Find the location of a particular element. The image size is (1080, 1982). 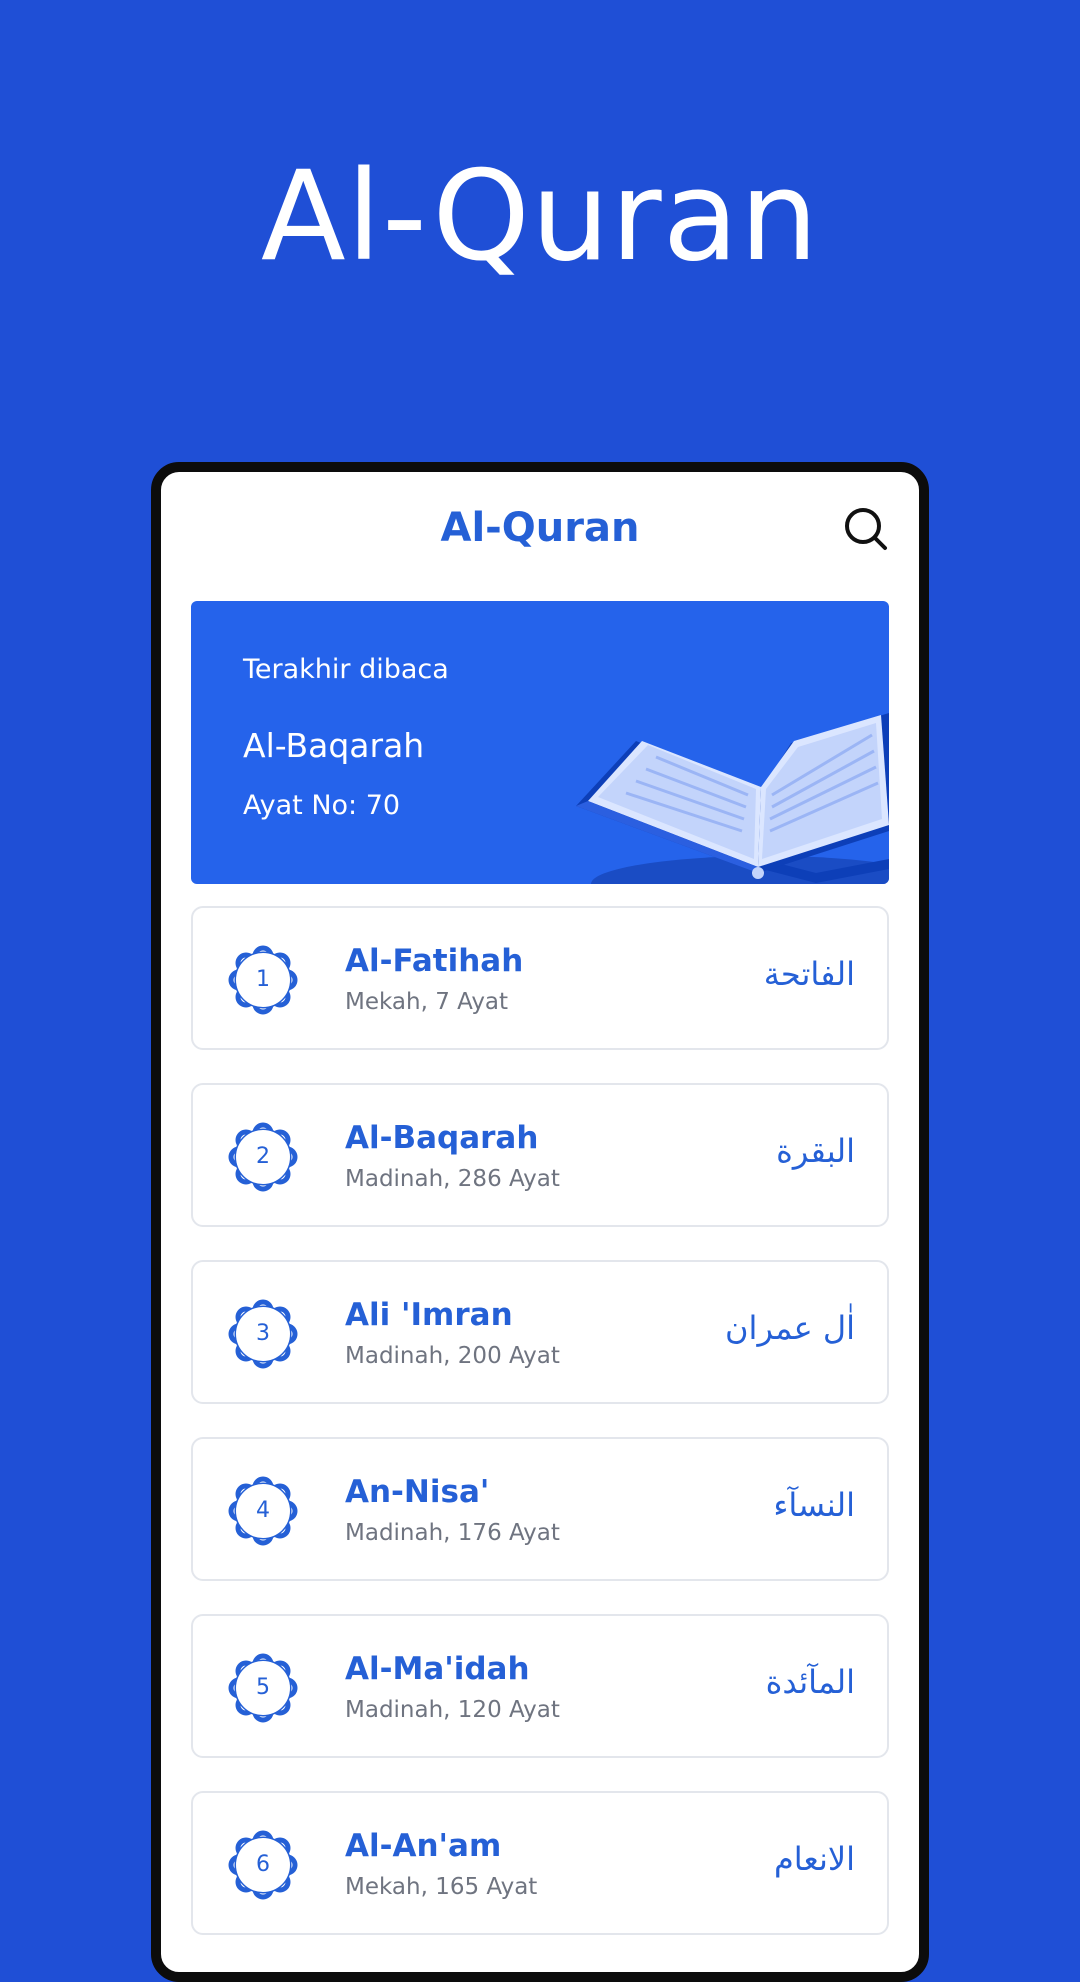

surah-number-badge: 3 is located at coordinates (263, 1334).